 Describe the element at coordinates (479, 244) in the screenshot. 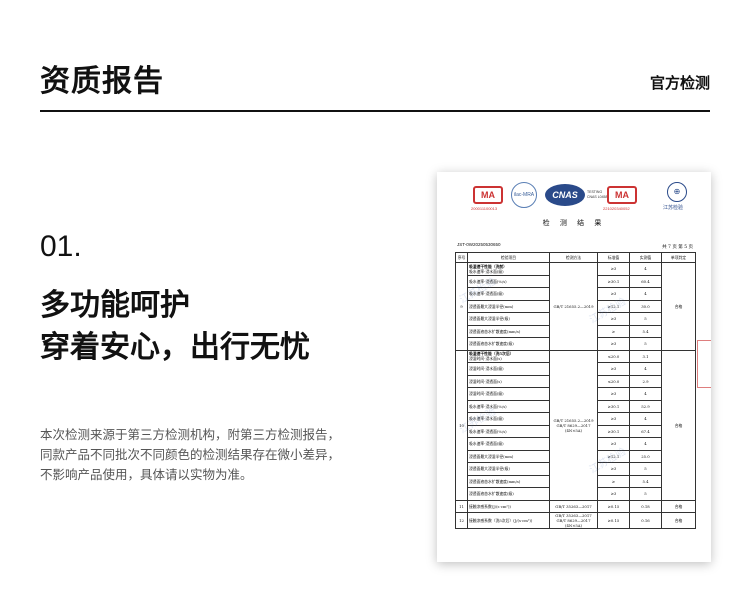

I see `report-number: JST-0W20250530650` at that location.